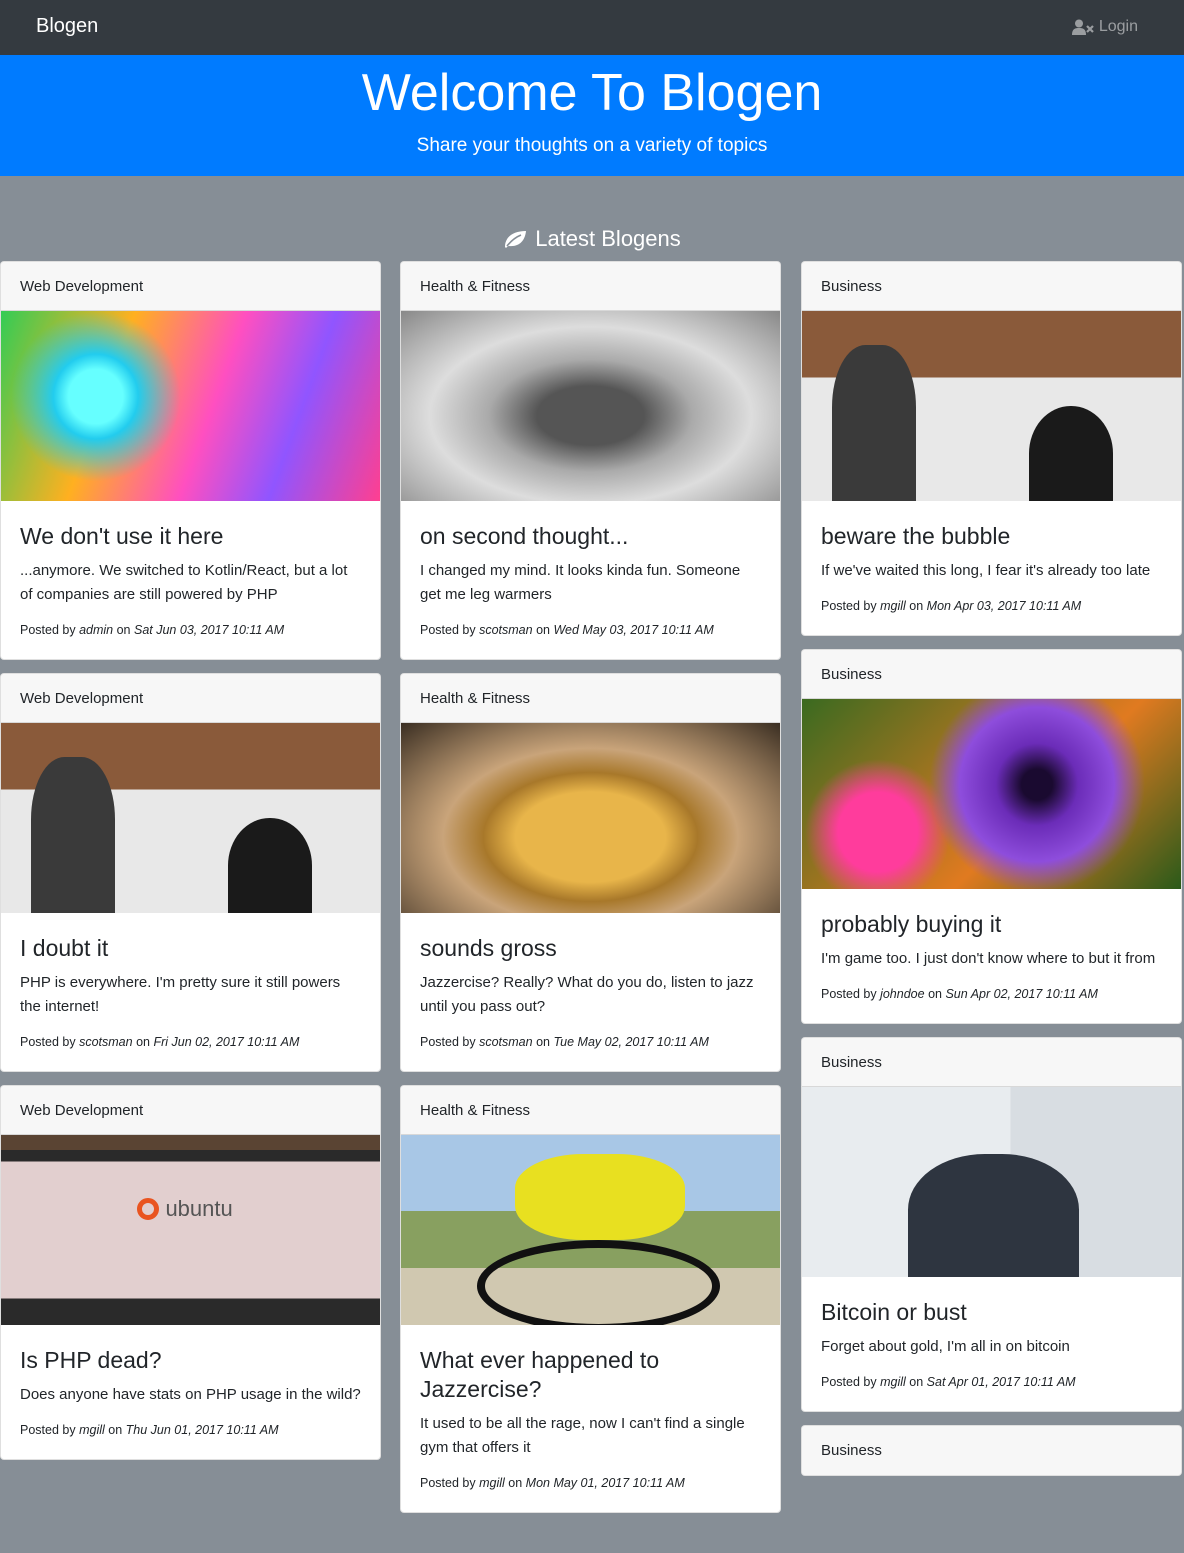 This screenshot has height=1553, width=1184. What do you see at coordinates (991, 536) in the screenshot?
I see `post-title: beware the bubble` at bounding box center [991, 536].